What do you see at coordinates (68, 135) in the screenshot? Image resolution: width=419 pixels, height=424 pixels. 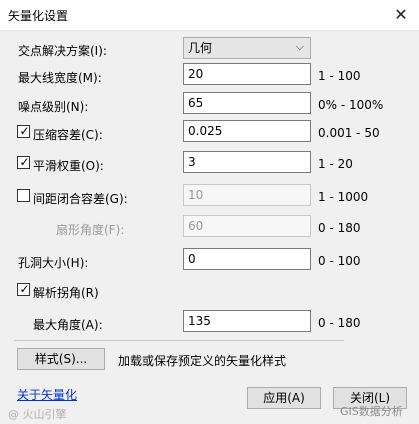 I see `compression-label: 压缩容差(C):` at bounding box center [68, 135].